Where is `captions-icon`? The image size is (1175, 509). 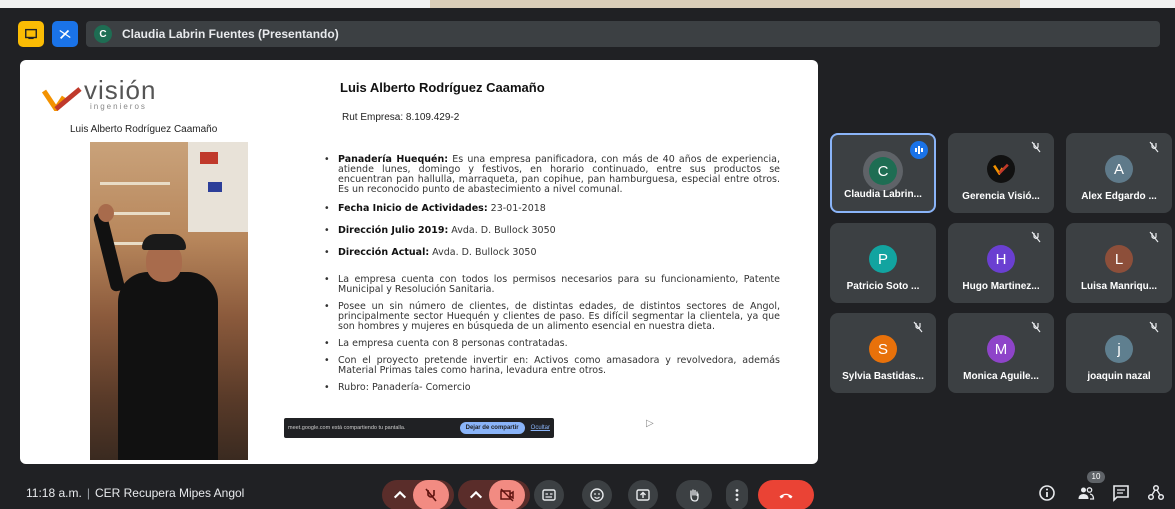
captions-icon is located at coordinates (549, 495).